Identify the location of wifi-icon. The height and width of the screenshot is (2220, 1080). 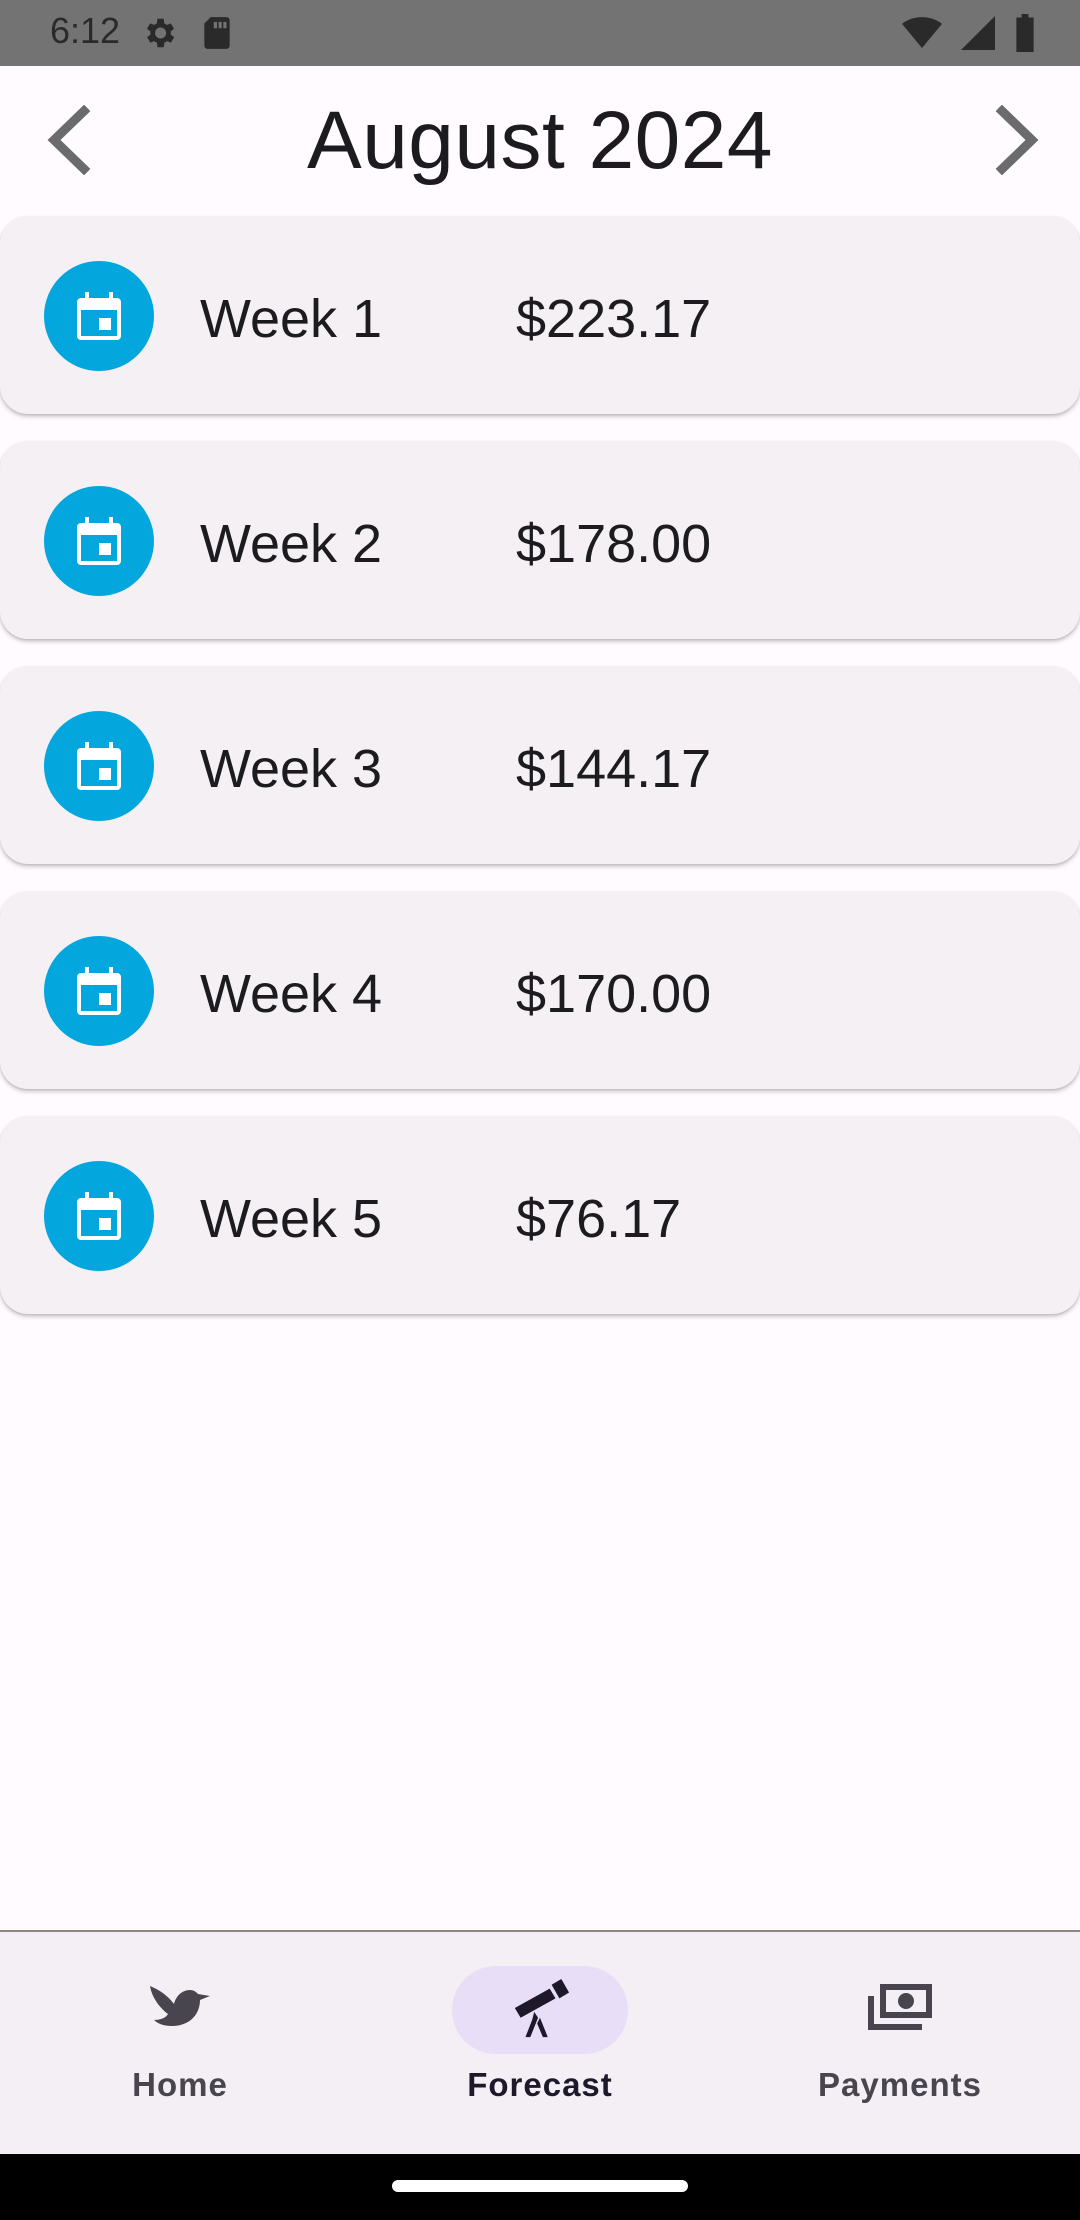
(922, 35).